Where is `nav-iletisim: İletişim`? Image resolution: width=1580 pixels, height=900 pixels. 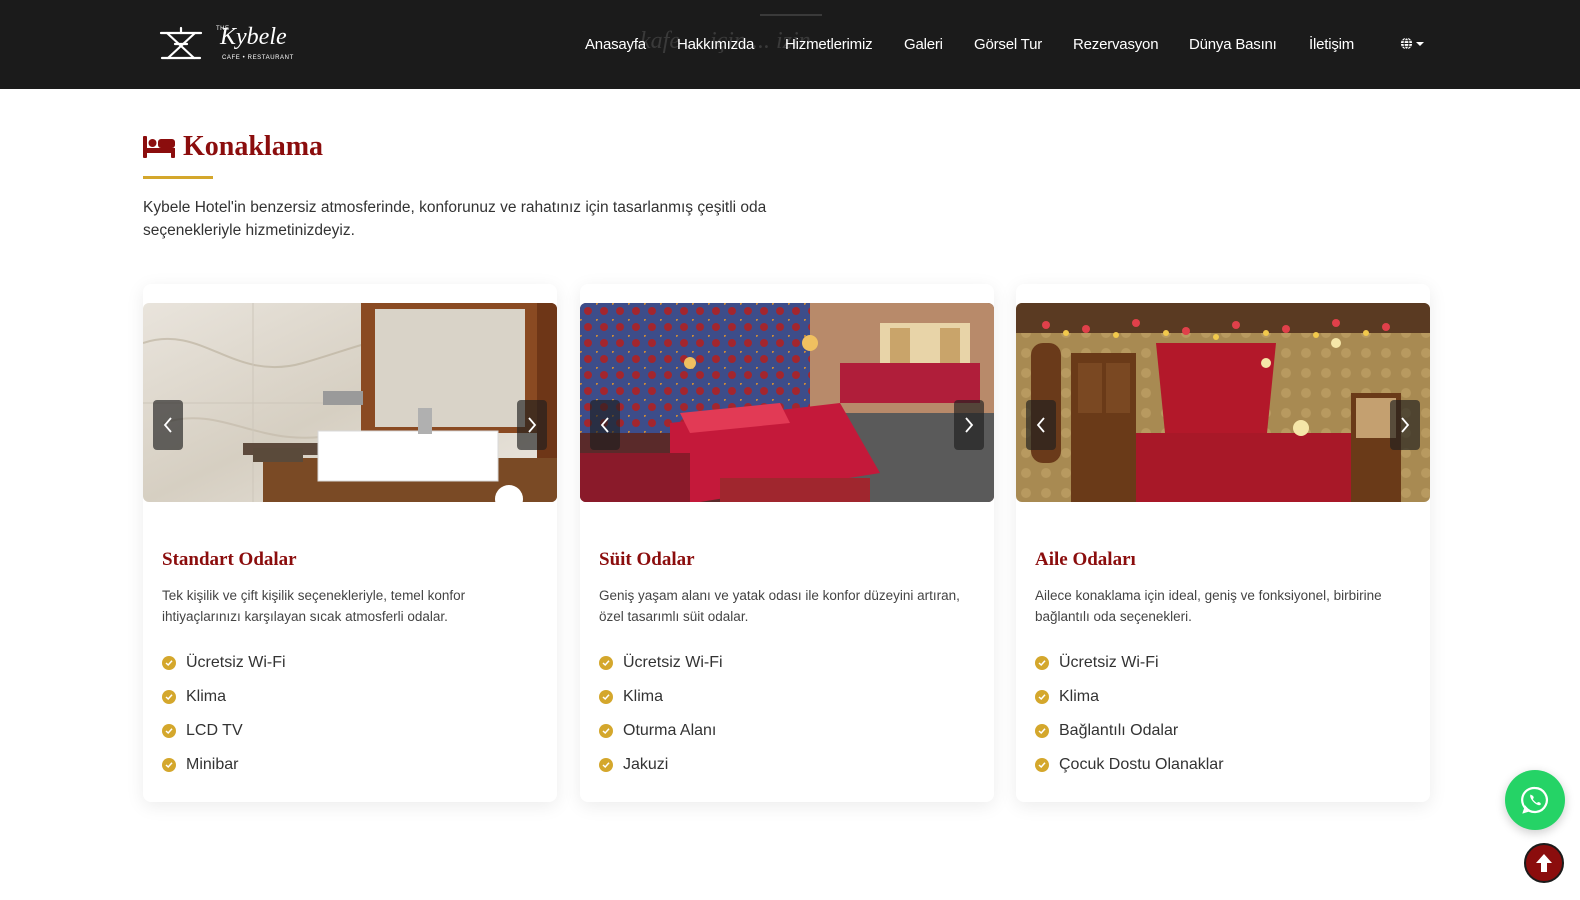
nav-iletisim: İletişim is located at coordinates (1331, 44).